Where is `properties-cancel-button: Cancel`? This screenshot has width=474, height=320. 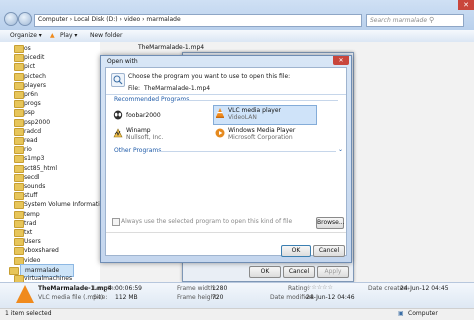
properties-cancel-button: Cancel is located at coordinates (299, 272).